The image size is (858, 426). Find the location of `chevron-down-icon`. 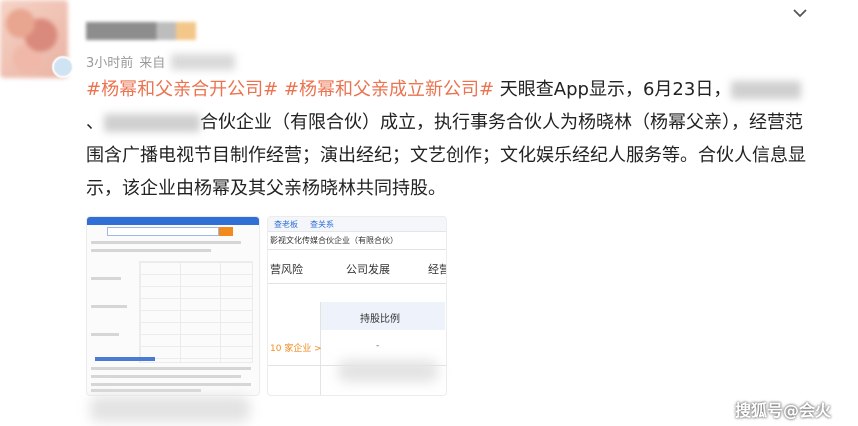

chevron-down-icon is located at coordinates (800, 13).